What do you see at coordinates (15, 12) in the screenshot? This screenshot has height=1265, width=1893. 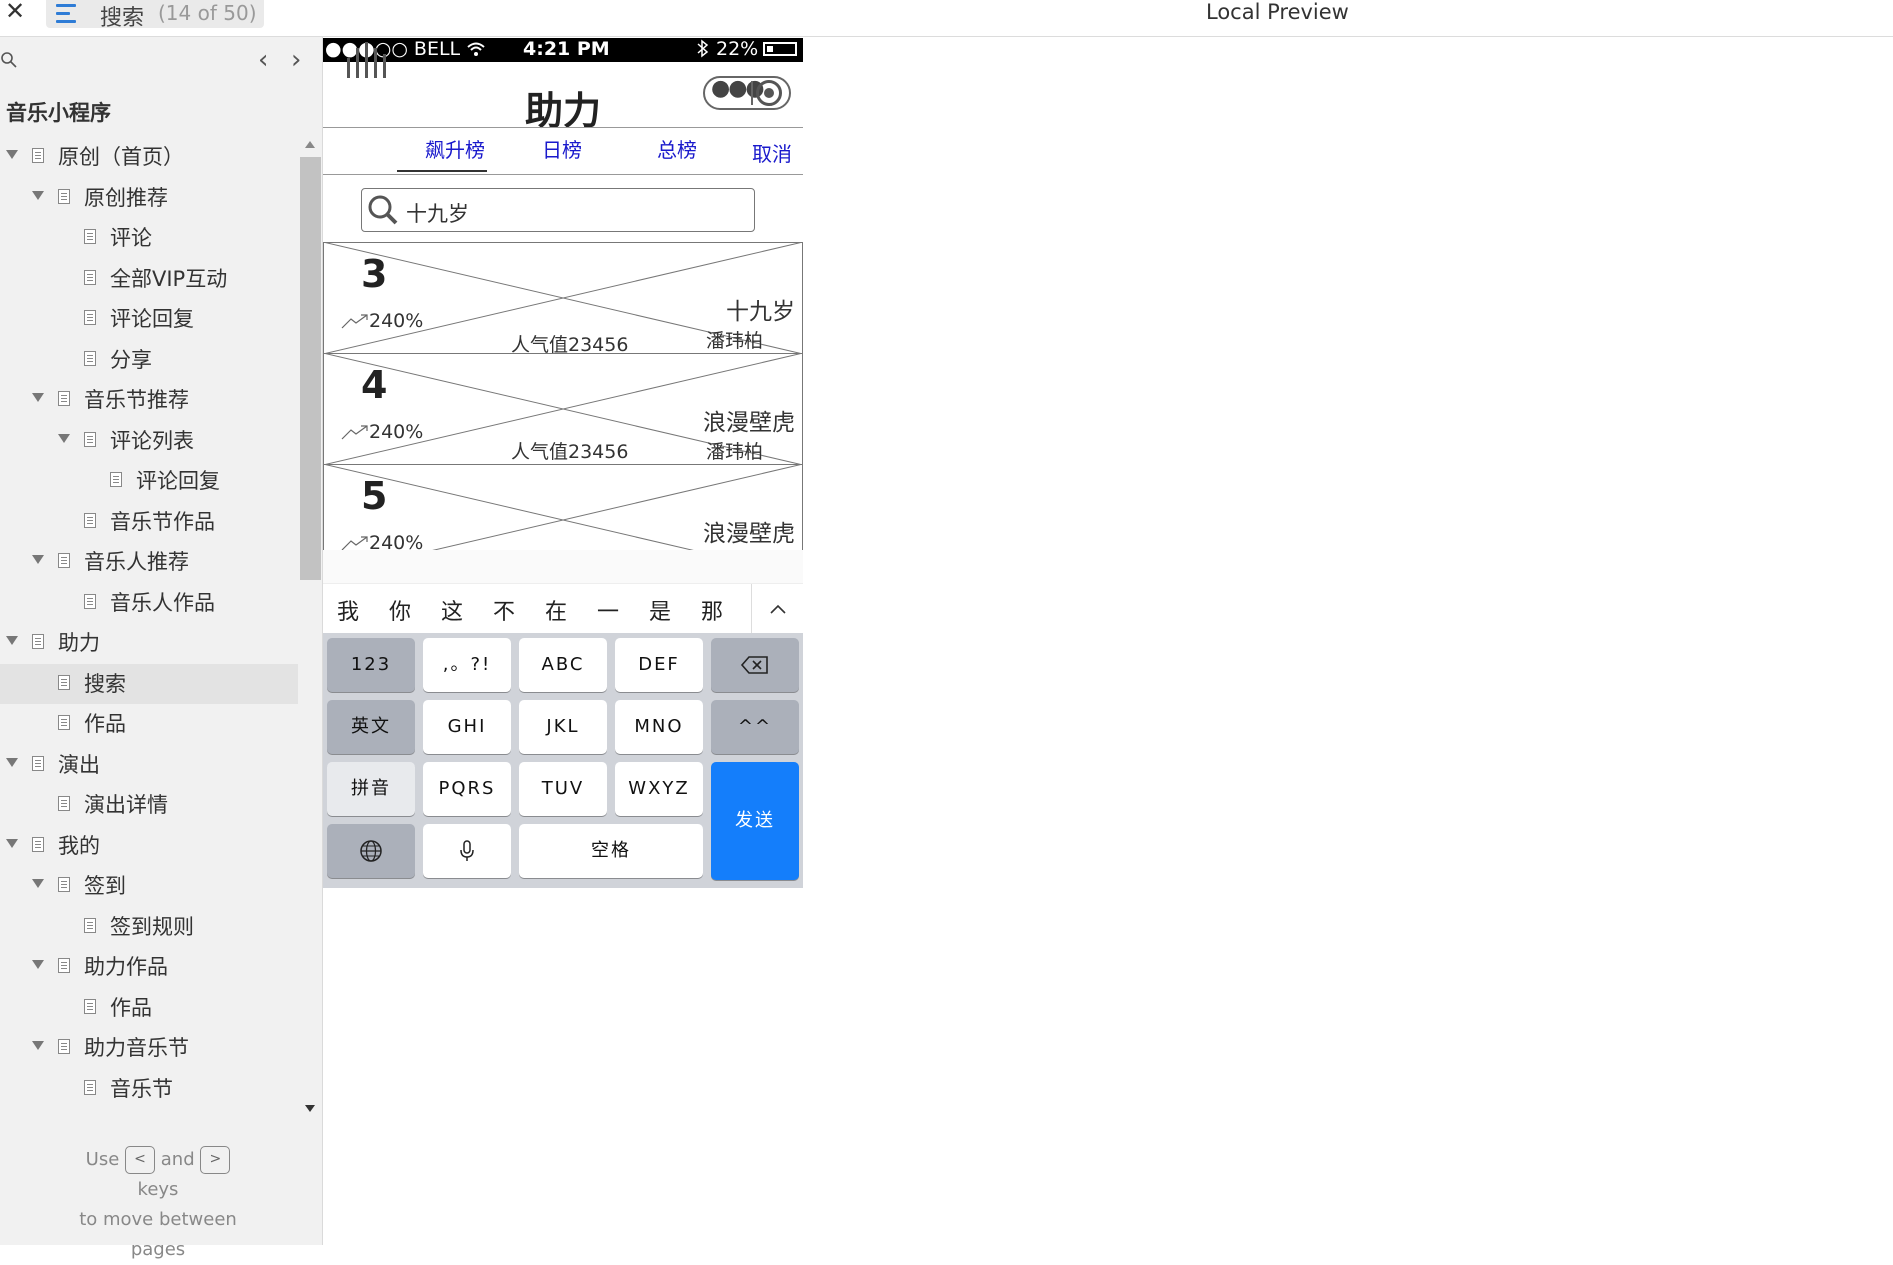 I see `close-button: ✕` at bounding box center [15, 12].